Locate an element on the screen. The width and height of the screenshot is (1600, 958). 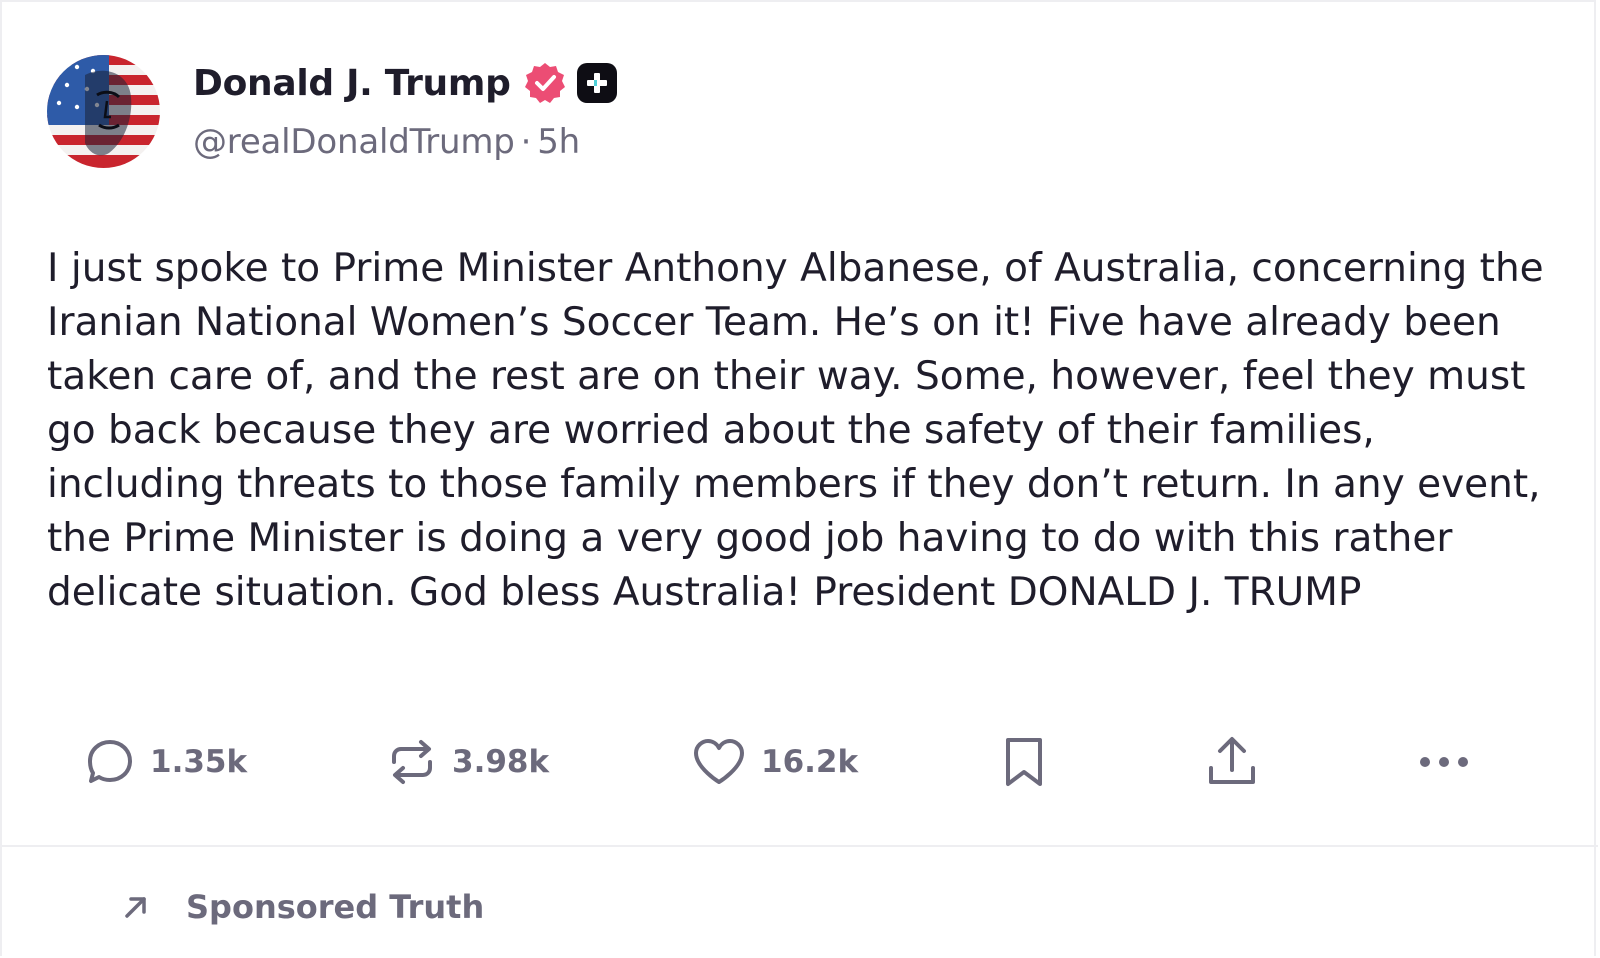
divider is located at coordinates (800, 846).